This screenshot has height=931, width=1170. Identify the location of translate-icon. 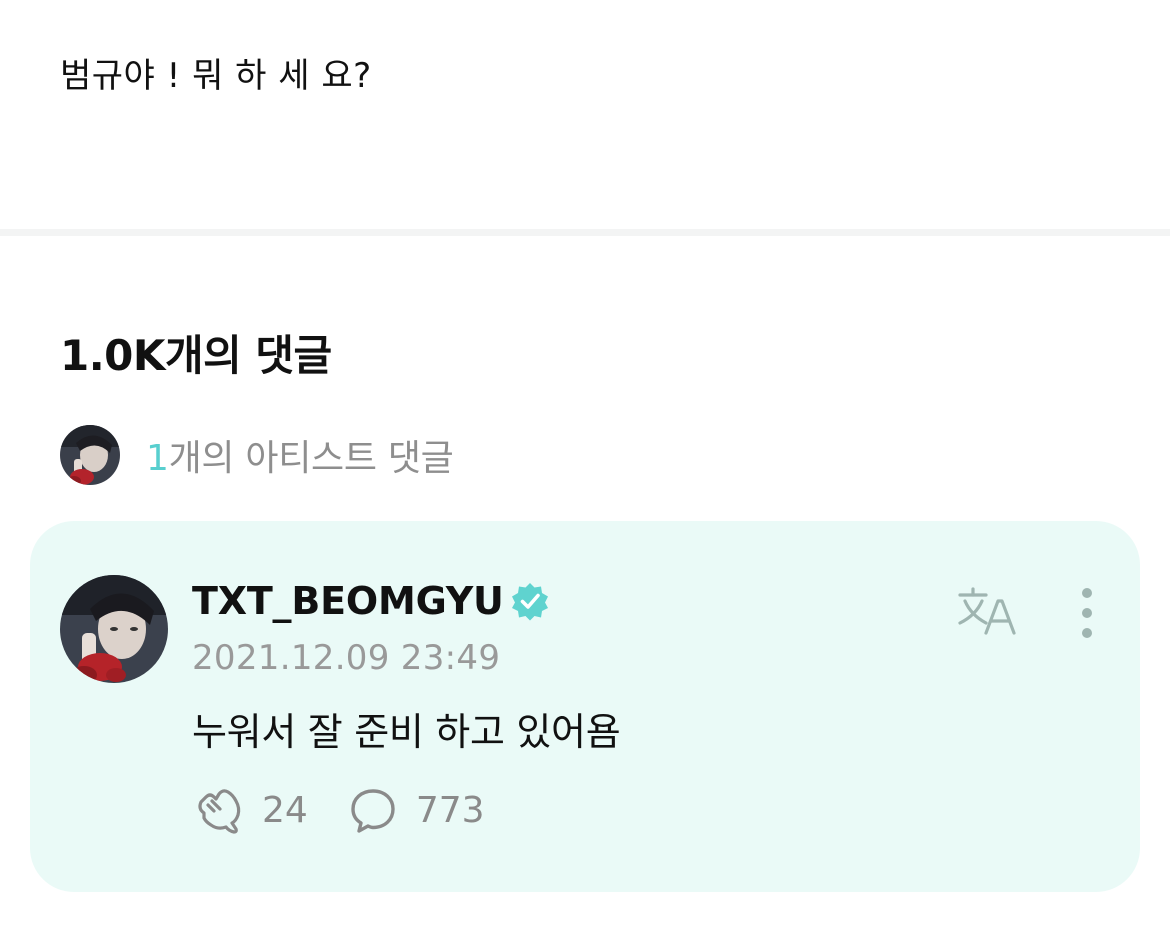
(987, 611).